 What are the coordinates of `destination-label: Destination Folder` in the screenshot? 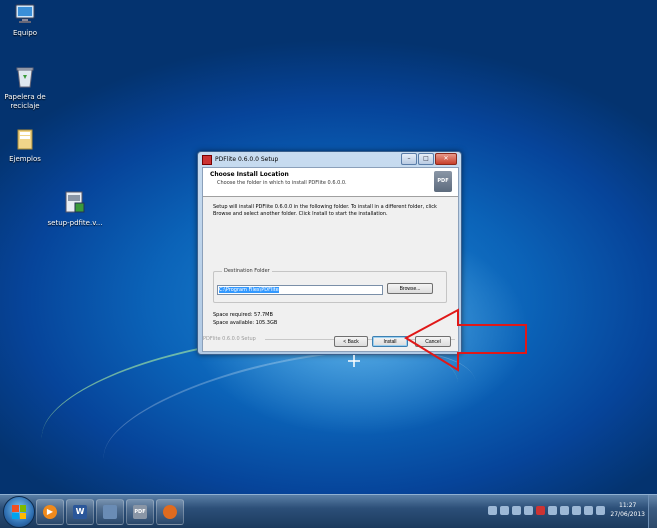 It's located at (247, 271).